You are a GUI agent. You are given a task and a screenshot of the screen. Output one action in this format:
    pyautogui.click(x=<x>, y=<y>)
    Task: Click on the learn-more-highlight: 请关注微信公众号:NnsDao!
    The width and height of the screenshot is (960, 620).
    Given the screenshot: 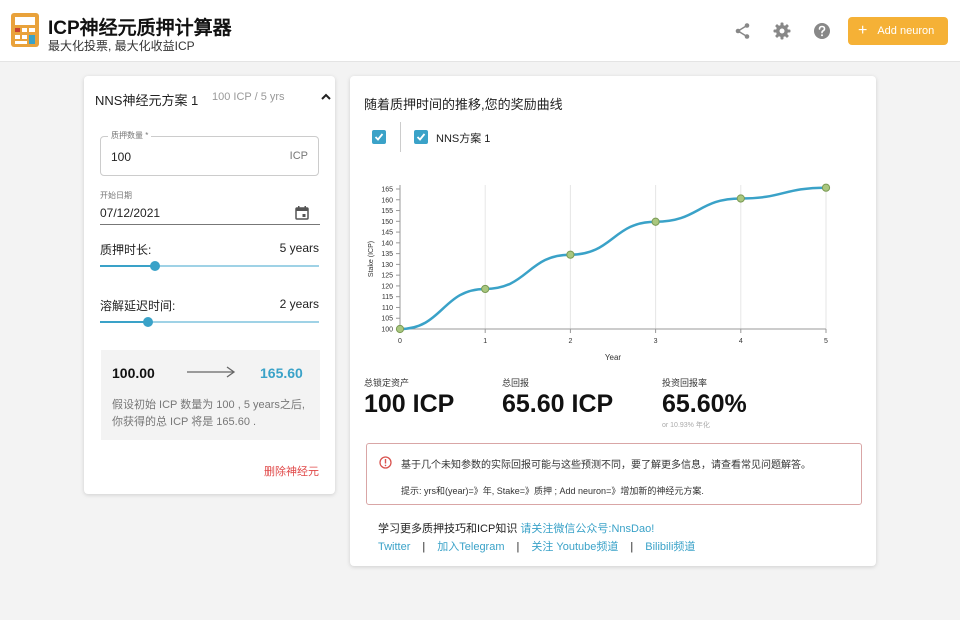 What is the action you would take?
    pyautogui.click(x=587, y=529)
    